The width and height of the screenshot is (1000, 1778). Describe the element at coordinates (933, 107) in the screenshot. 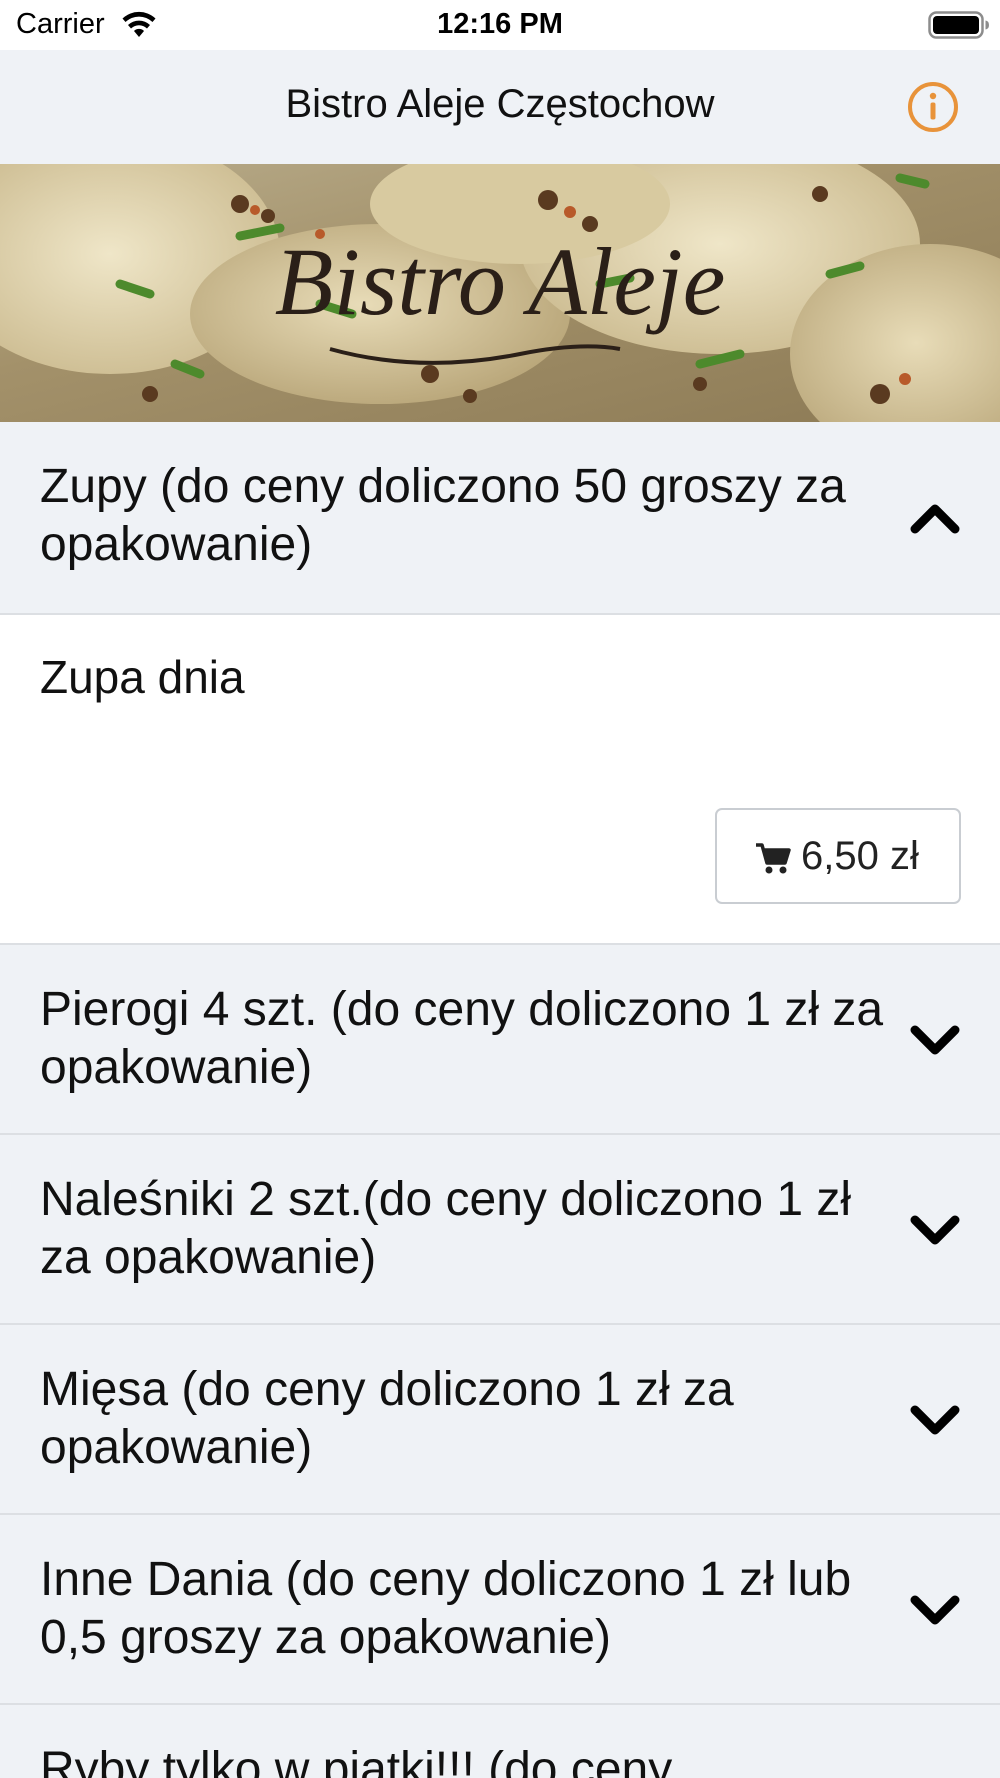

I see `info-icon` at that location.